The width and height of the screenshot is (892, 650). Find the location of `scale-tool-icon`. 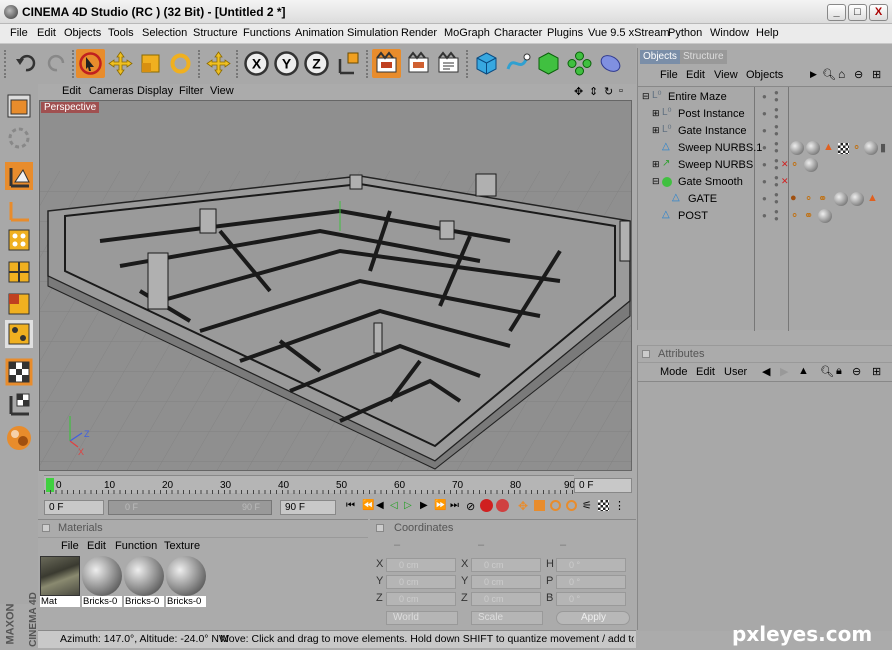

scale-tool-icon is located at coordinates (150, 63).